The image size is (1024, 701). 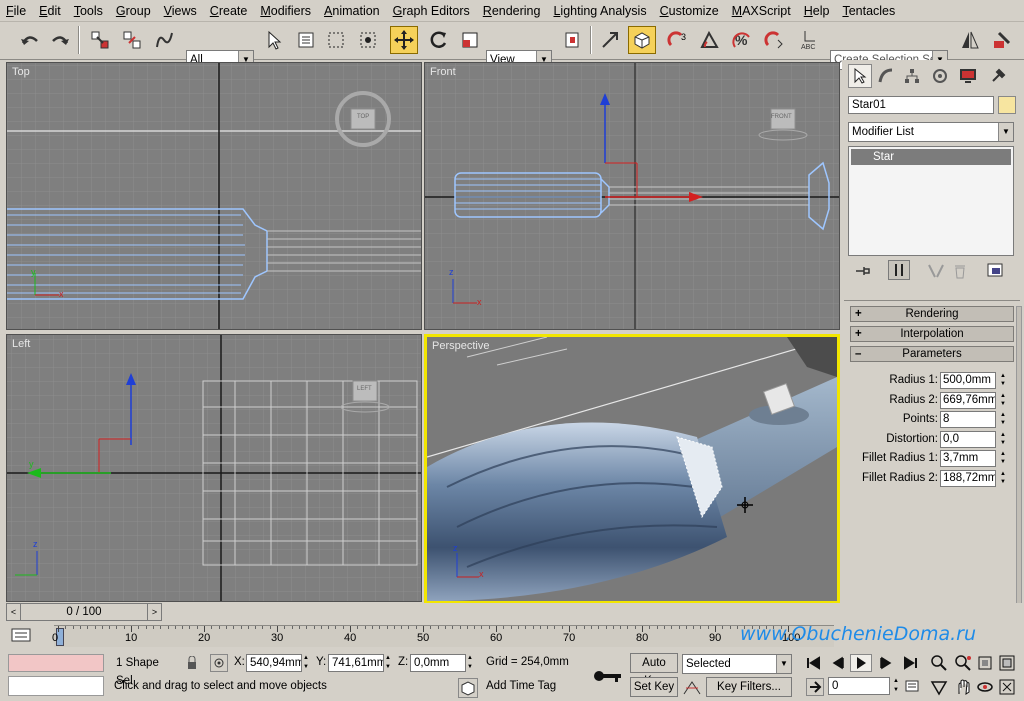 What do you see at coordinates (1008, 664) in the screenshot?
I see `zoom-extents-all-icon` at bounding box center [1008, 664].